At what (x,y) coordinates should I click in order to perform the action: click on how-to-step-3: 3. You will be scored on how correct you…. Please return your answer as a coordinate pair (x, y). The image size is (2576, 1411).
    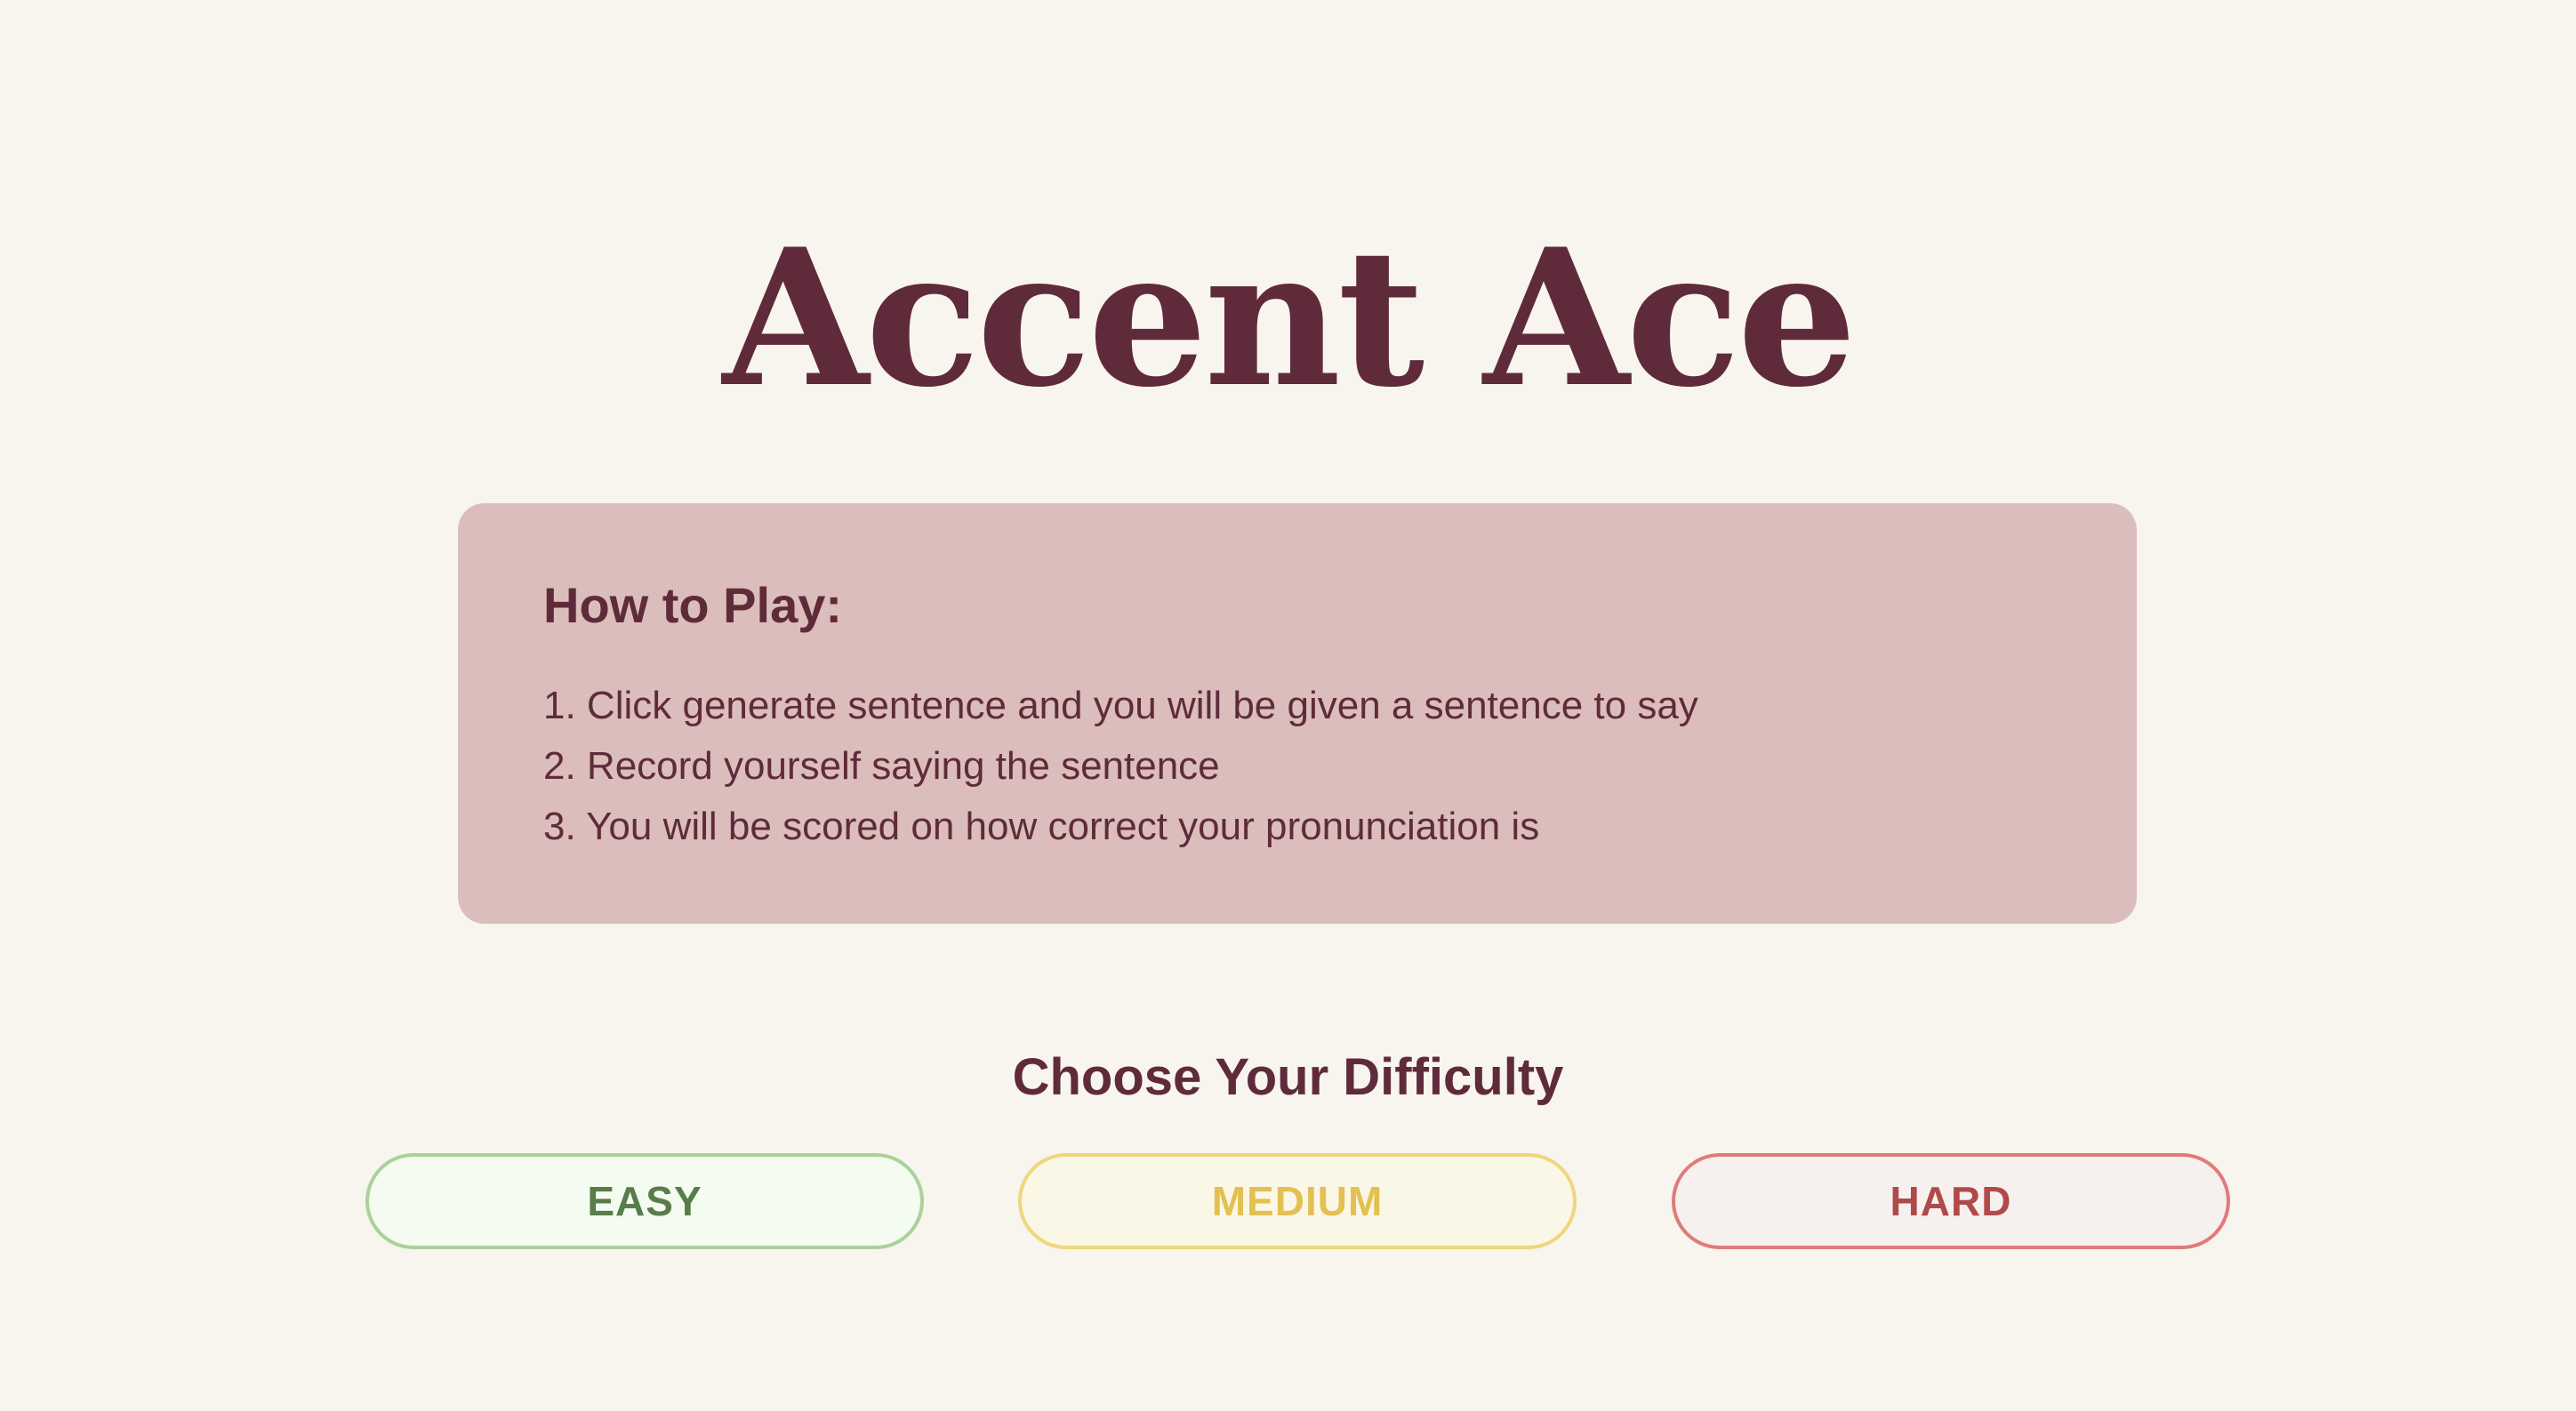
    Looking at the image, I should click on (1041, 826).